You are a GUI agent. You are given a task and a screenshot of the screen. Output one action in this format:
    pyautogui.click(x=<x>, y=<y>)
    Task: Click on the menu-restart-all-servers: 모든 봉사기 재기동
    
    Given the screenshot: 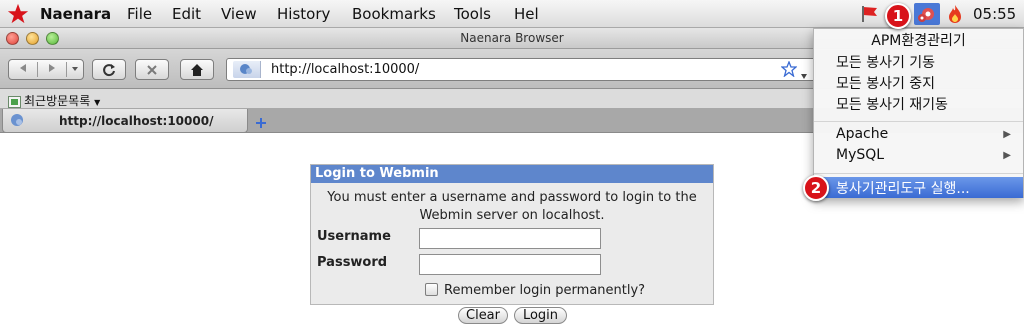 What is the action you would take?
    pyautogui.click(x=918, y=103)
    